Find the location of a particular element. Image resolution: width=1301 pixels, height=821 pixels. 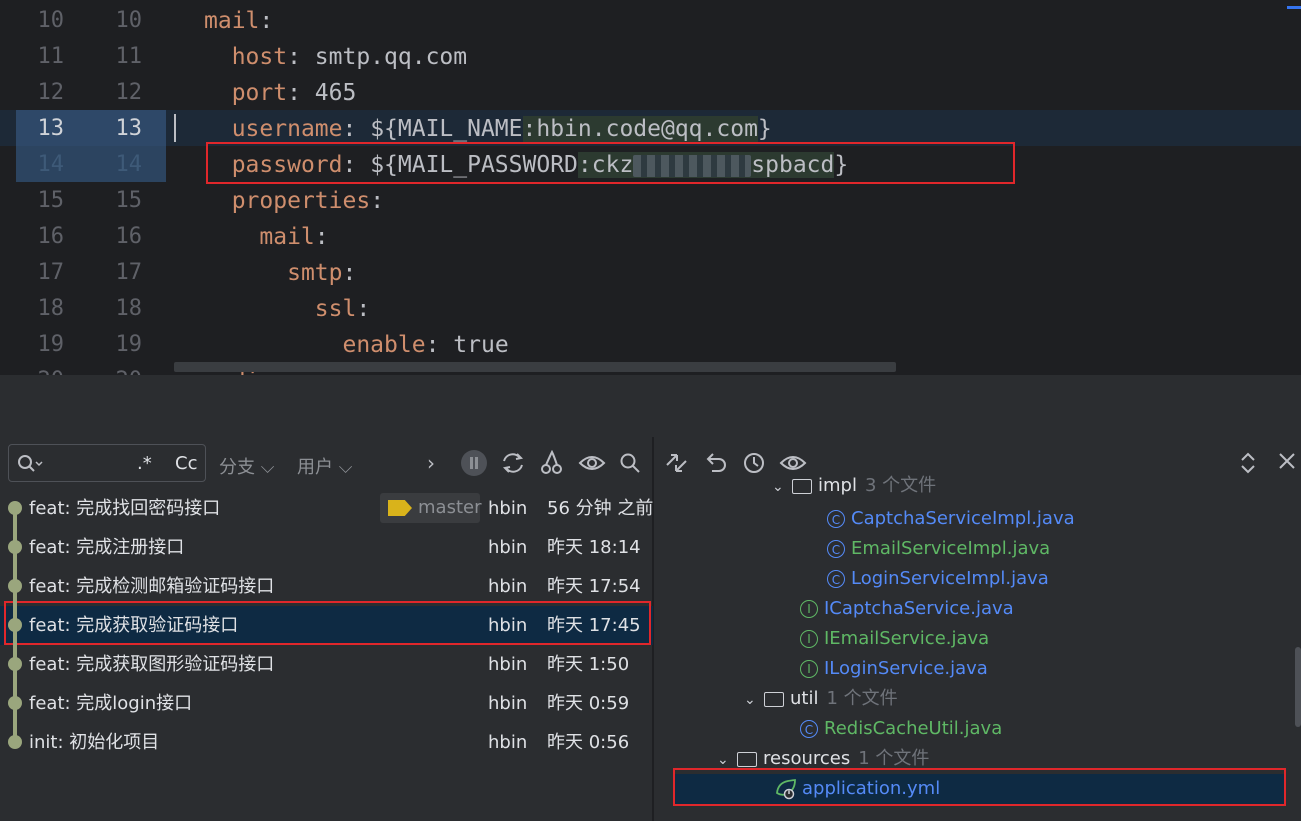

close-icon is located at coordinates (1287, 462).